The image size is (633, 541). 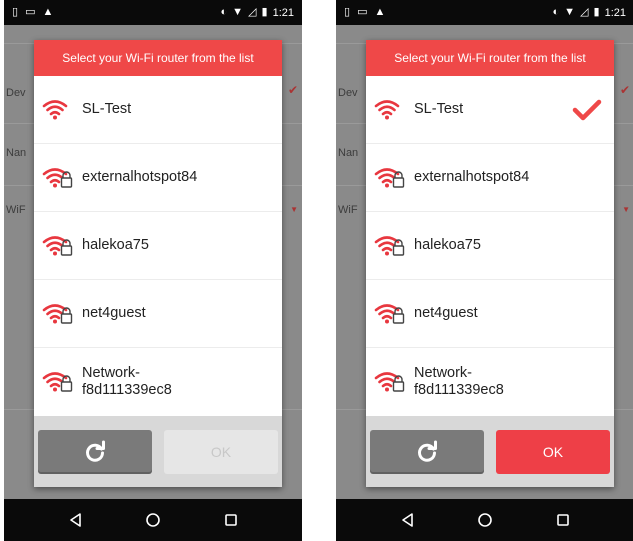 What do you see at coordinates (158, 451) in the screenshot?
I see `dialog-button-bar: OK` at bounding box center [158, 451].